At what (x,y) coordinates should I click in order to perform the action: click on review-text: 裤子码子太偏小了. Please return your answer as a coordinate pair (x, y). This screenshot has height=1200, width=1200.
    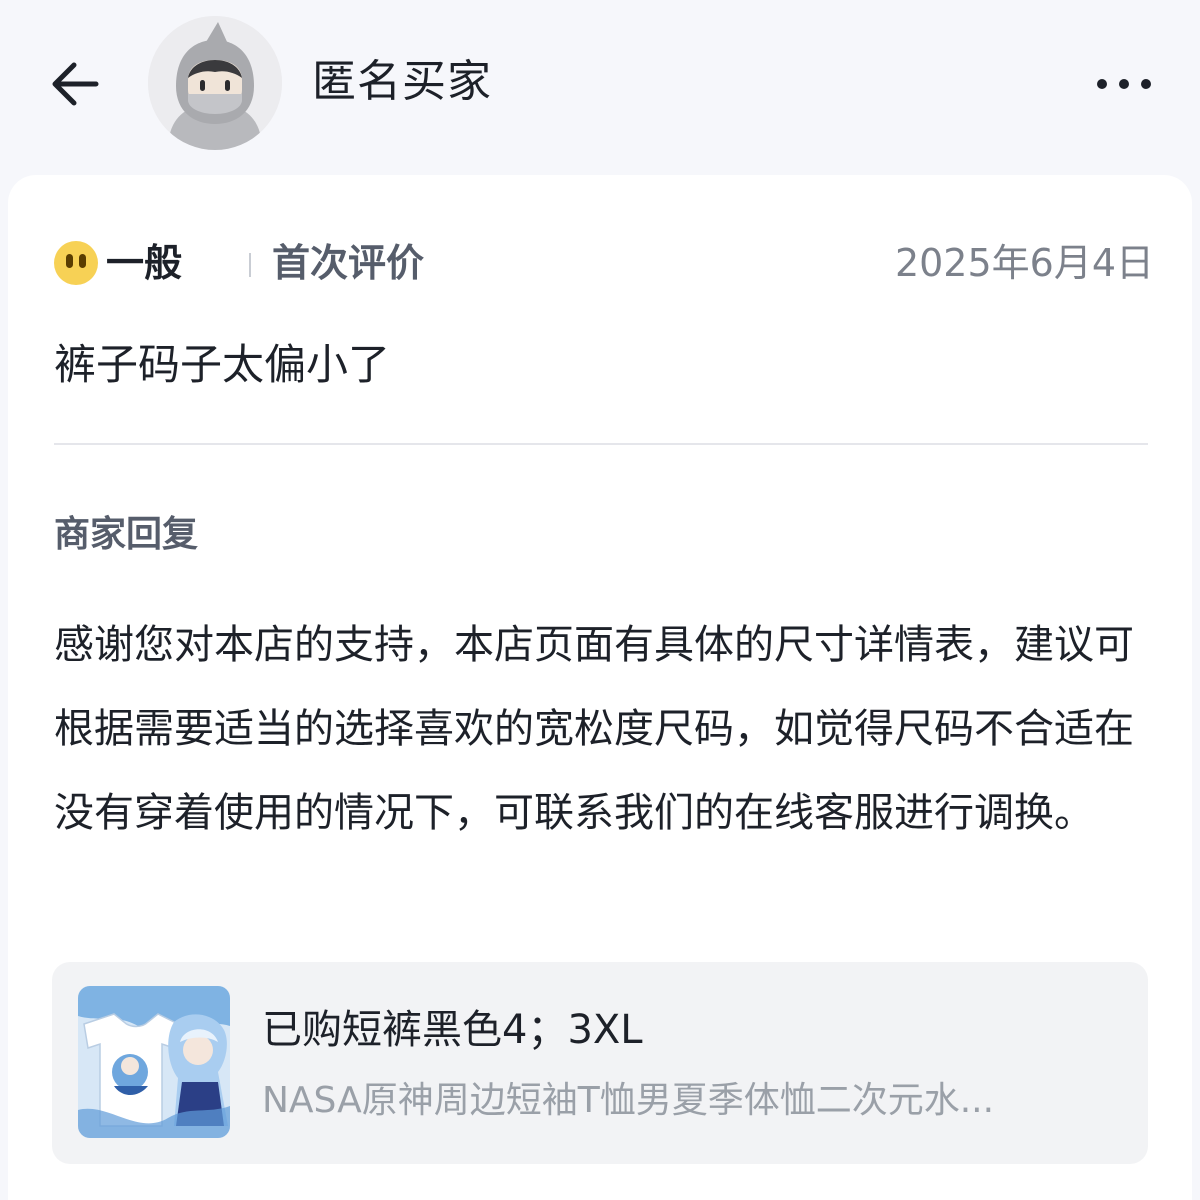
    Looking at the image, I should click on (222, 364).